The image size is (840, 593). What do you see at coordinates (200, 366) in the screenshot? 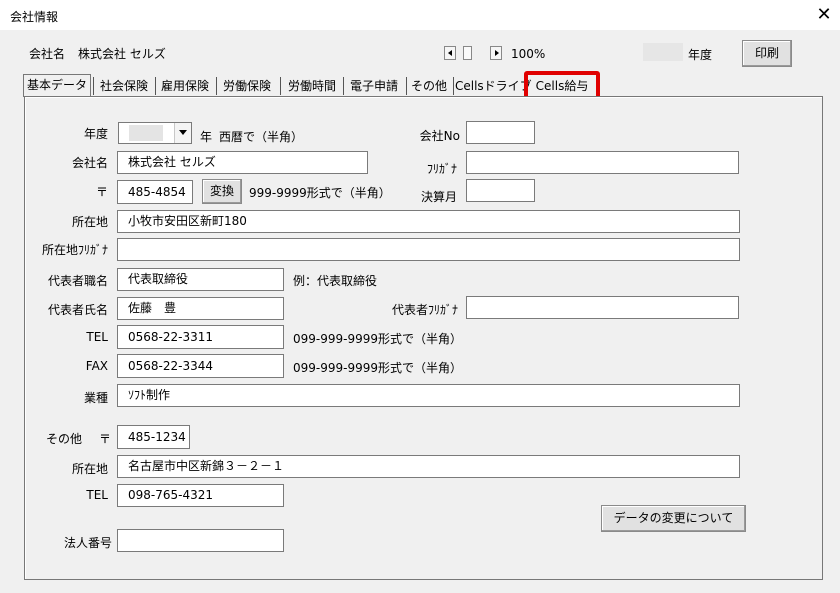
I see `fax-input: 0568-22-3344` at bounding box center [200, 366].